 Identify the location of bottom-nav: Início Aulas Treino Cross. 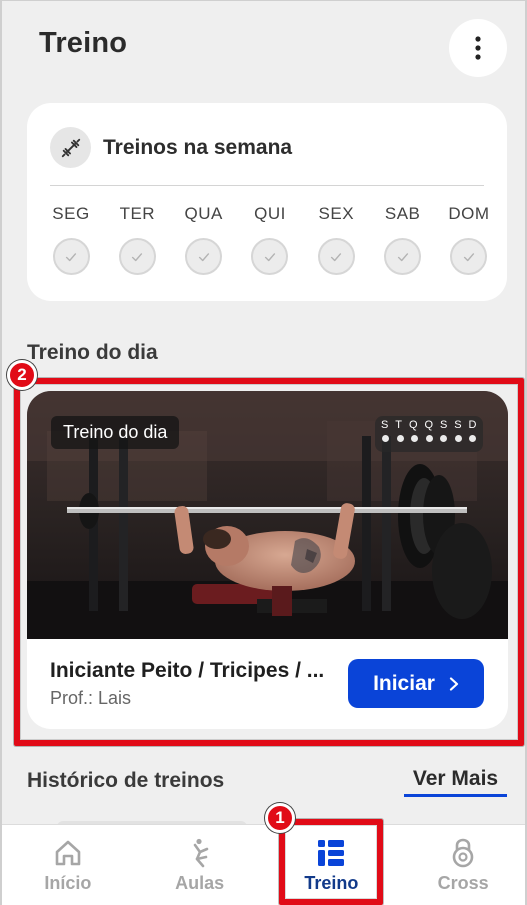
(263, 864).